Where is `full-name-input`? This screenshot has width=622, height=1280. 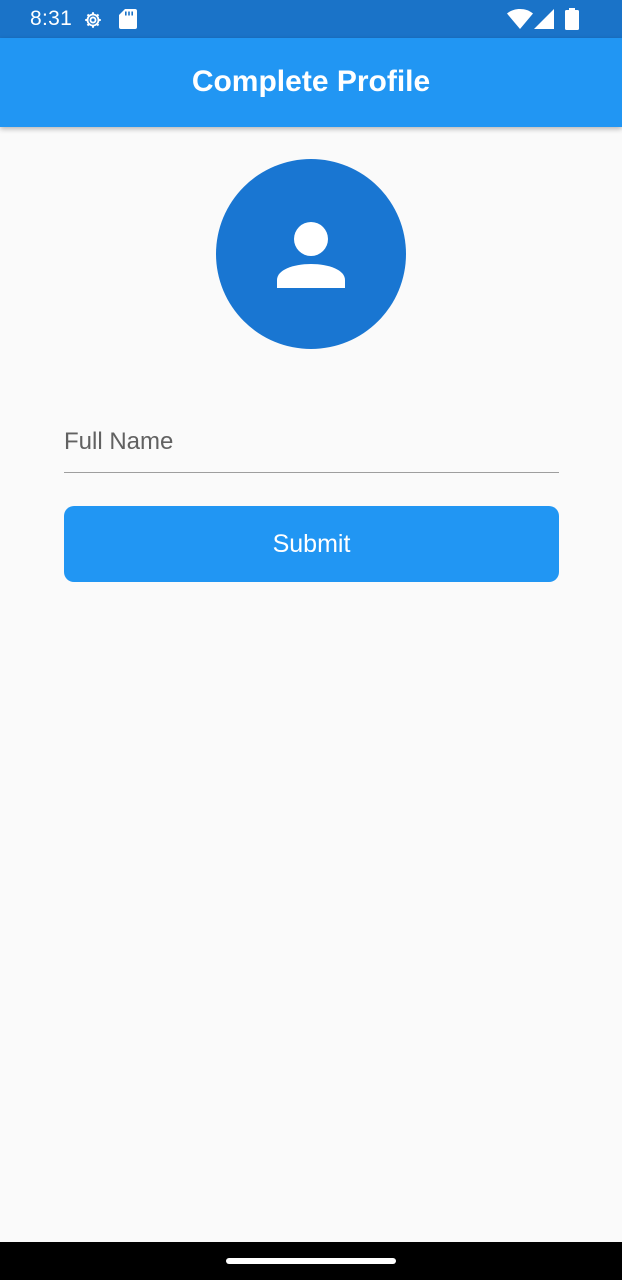
full-name-input is located at coordinates (311, 434).